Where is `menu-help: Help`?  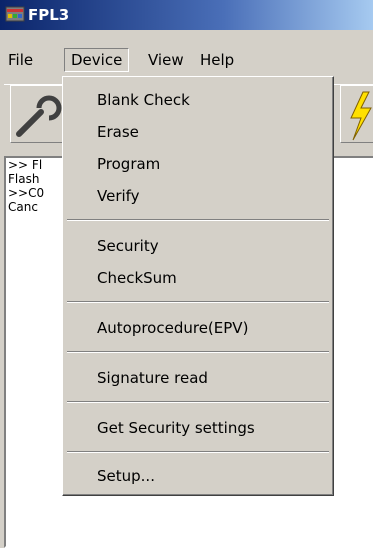
menu-help: Help is located at coordinates (217, 60).